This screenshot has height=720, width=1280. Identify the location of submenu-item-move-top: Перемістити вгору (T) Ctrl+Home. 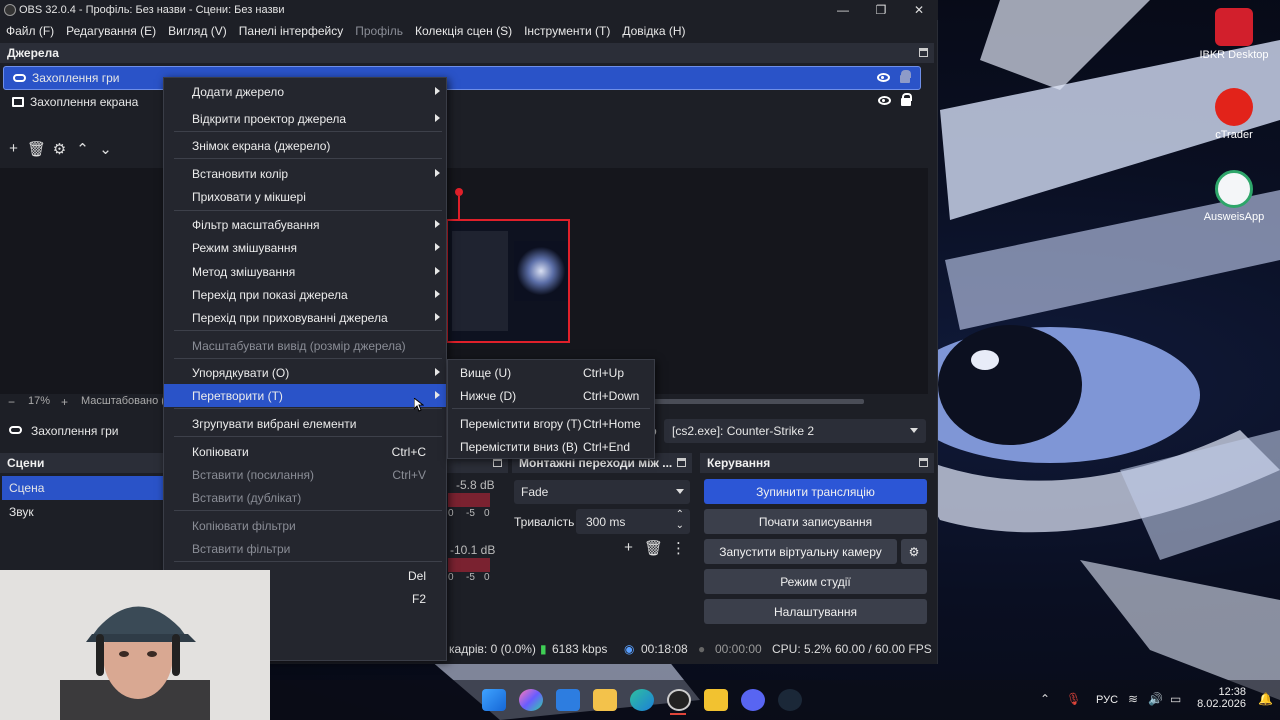
(551, 423).